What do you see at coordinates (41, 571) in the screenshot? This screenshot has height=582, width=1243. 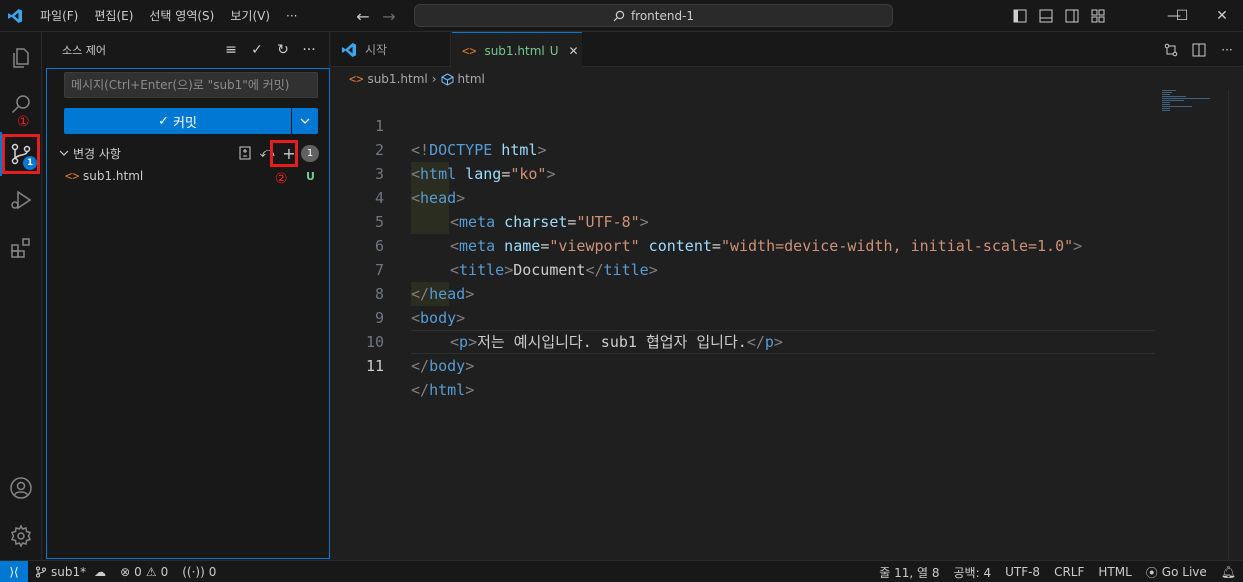 I see `branch-icon` at bounding box center [41, 571].